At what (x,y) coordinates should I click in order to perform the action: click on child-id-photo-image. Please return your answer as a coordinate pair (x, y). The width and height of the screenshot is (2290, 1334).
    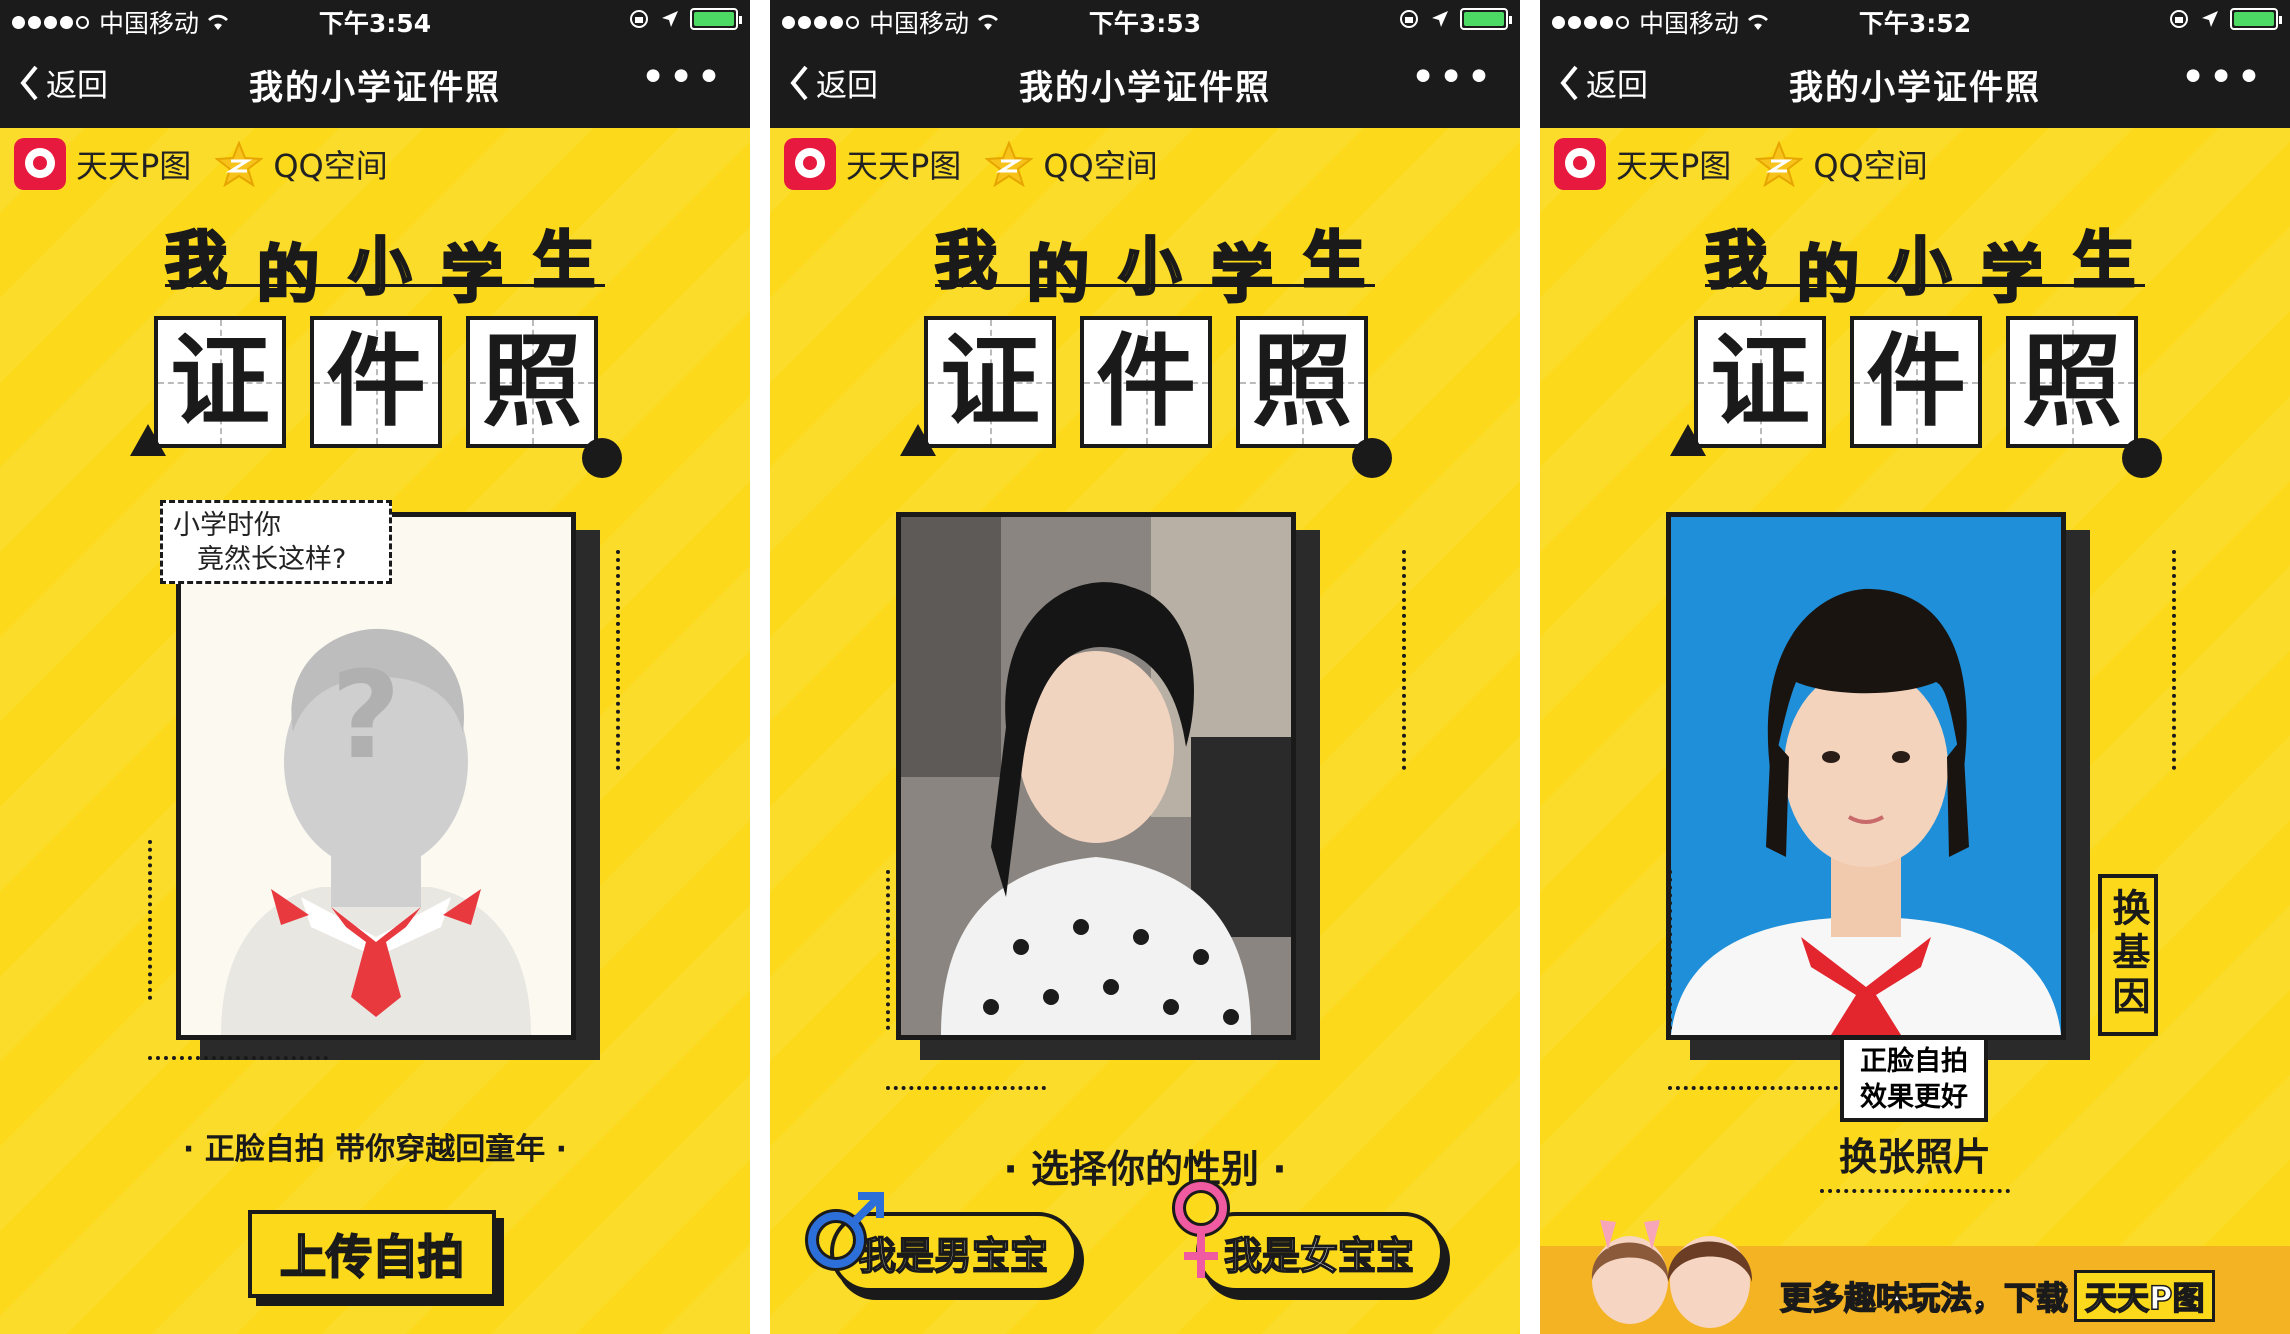
    Looking at the image, I should click on (1866, 776).